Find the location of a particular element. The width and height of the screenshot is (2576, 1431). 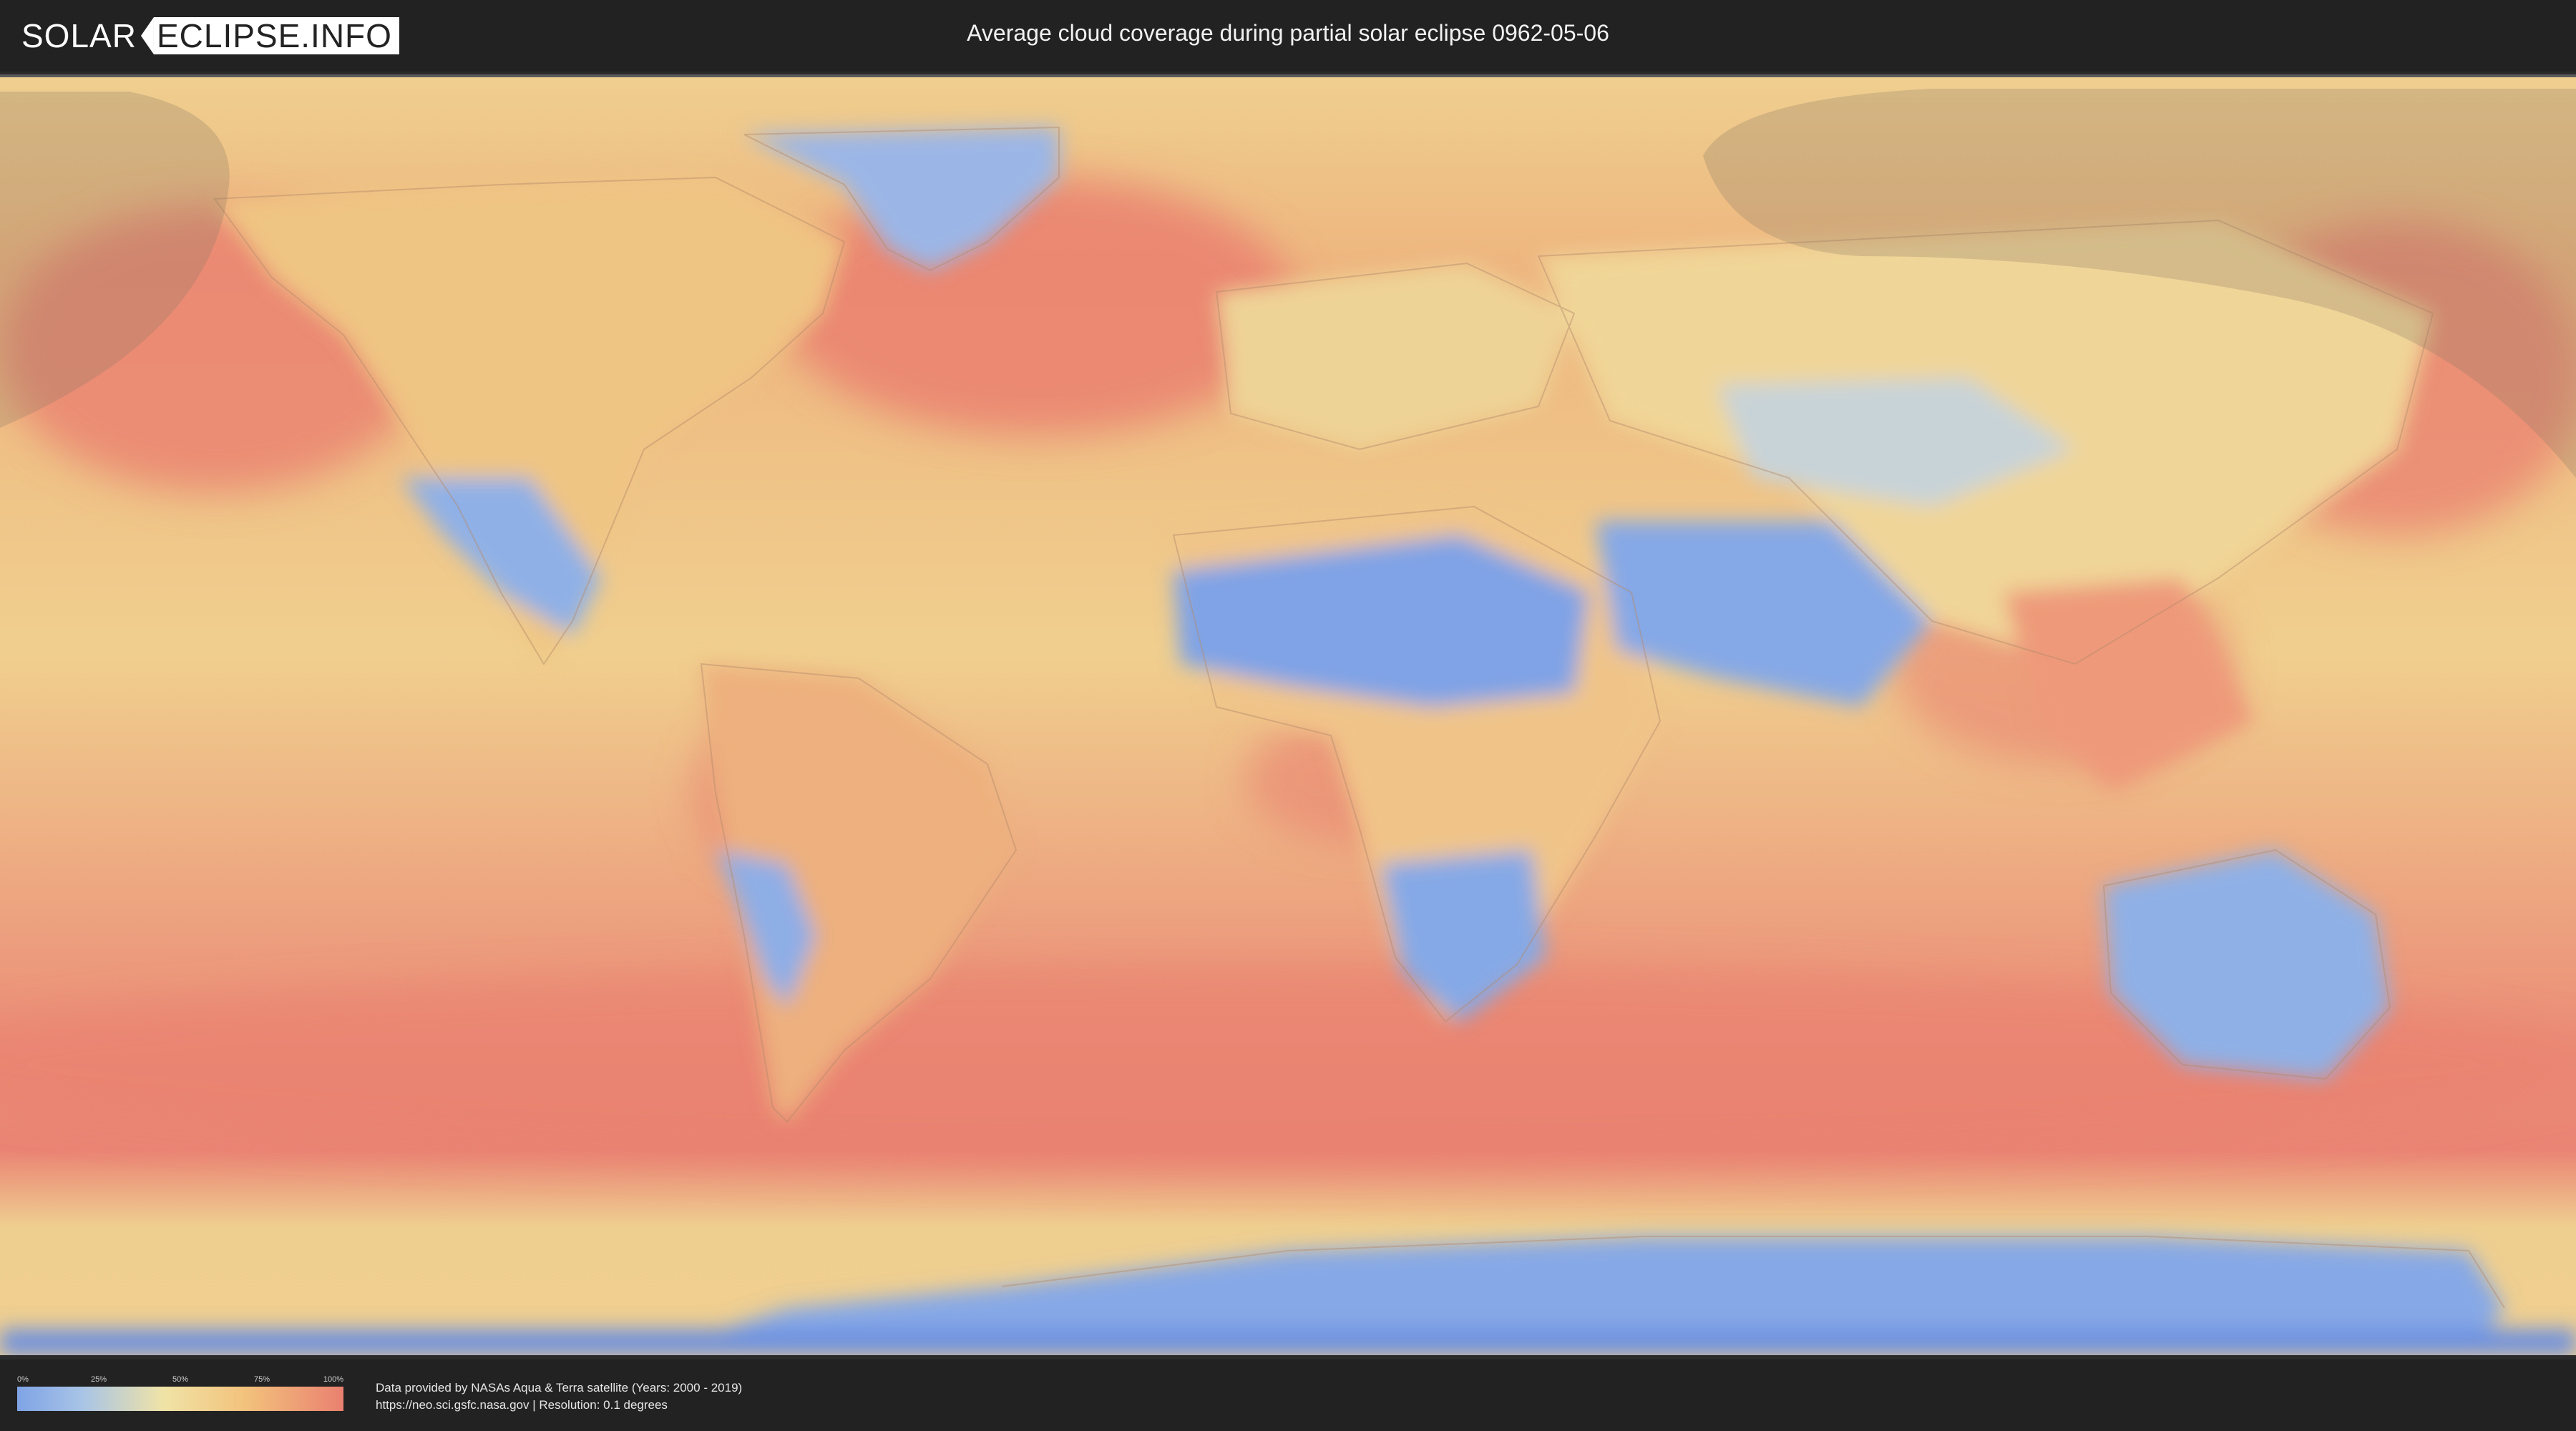

legend-tick-label: 50% is located at coordinates (180, 1379).